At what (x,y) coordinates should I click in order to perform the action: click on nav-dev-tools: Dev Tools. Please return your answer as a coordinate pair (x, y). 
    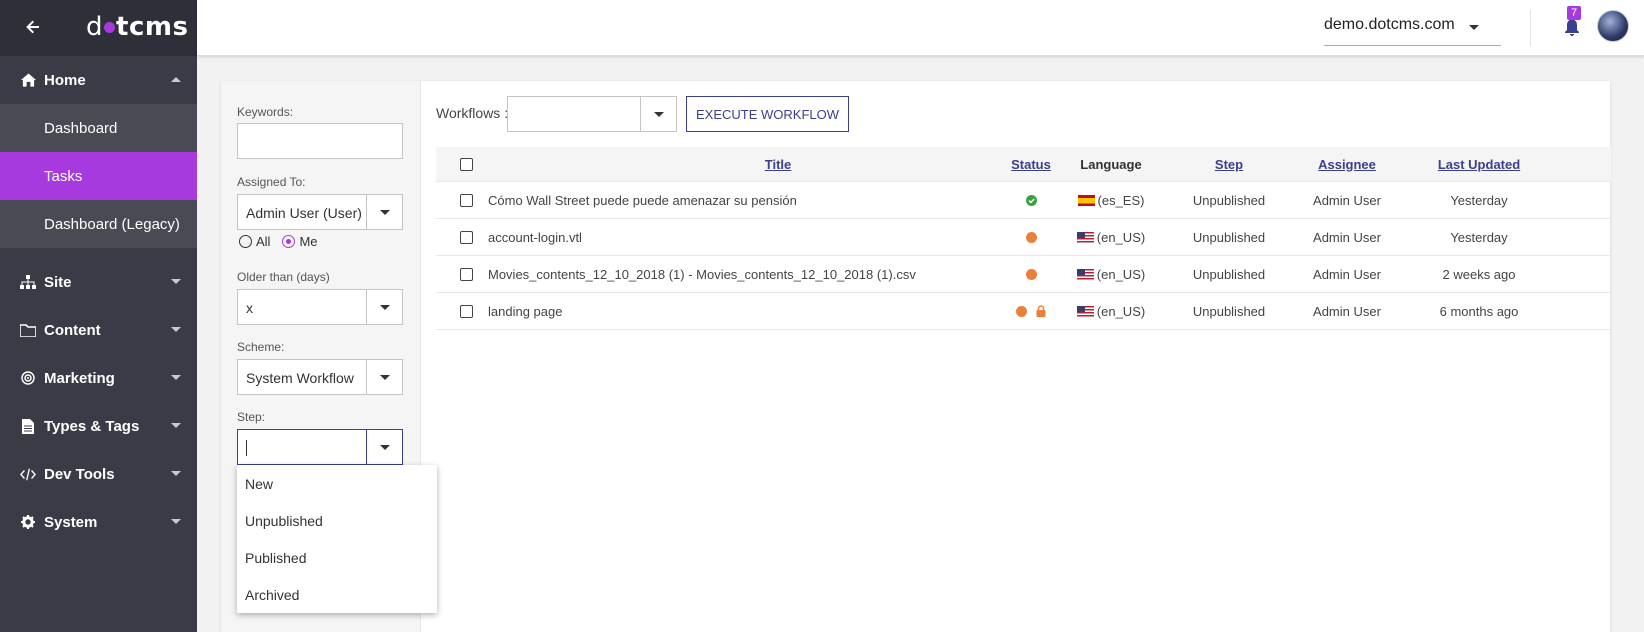
    Looking at the image, I should click on (98, 474).